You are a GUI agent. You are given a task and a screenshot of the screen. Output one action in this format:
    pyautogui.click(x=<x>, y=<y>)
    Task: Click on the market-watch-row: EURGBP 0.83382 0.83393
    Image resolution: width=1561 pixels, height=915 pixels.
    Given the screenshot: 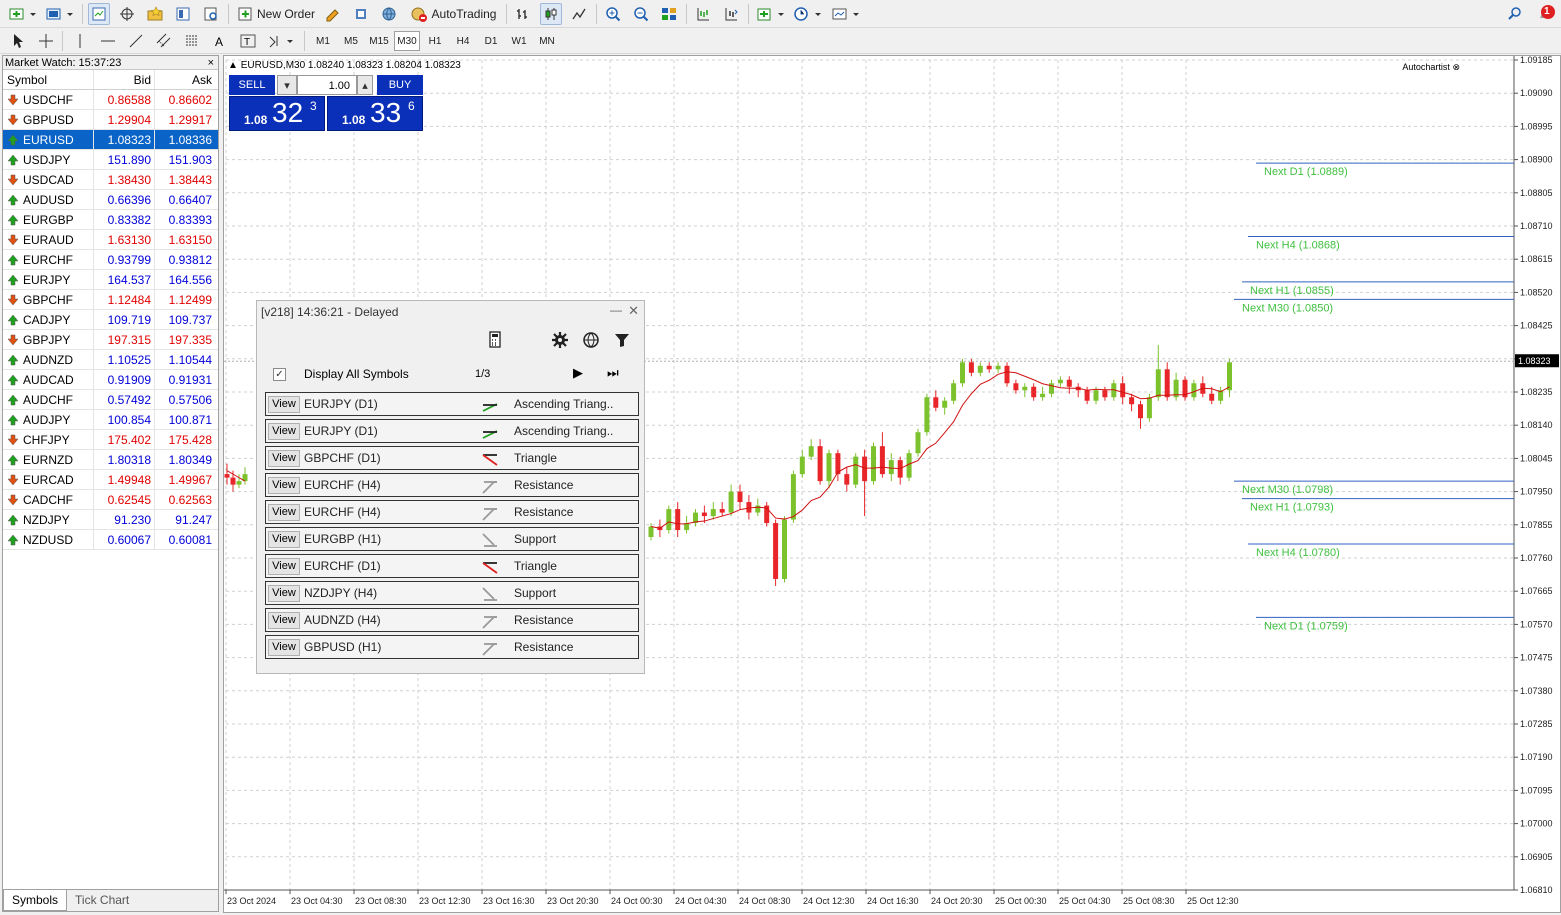 What is the action you would take?
    pyautogui.click(x=110, y=220)
    